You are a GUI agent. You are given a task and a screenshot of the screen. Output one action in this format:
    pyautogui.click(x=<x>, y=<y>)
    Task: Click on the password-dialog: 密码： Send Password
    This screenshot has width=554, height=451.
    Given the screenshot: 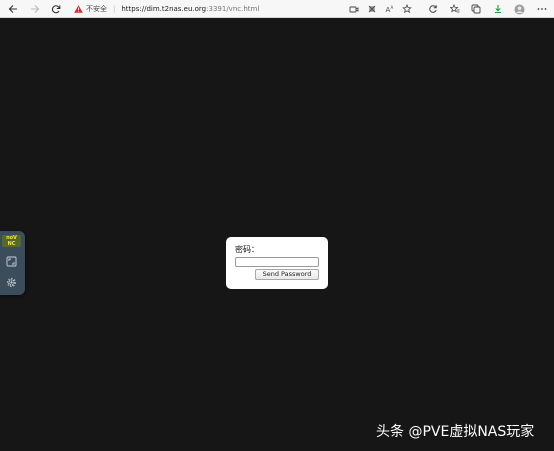 What is the action you would take?
    pyautogui.click(x=277, y=263)
    